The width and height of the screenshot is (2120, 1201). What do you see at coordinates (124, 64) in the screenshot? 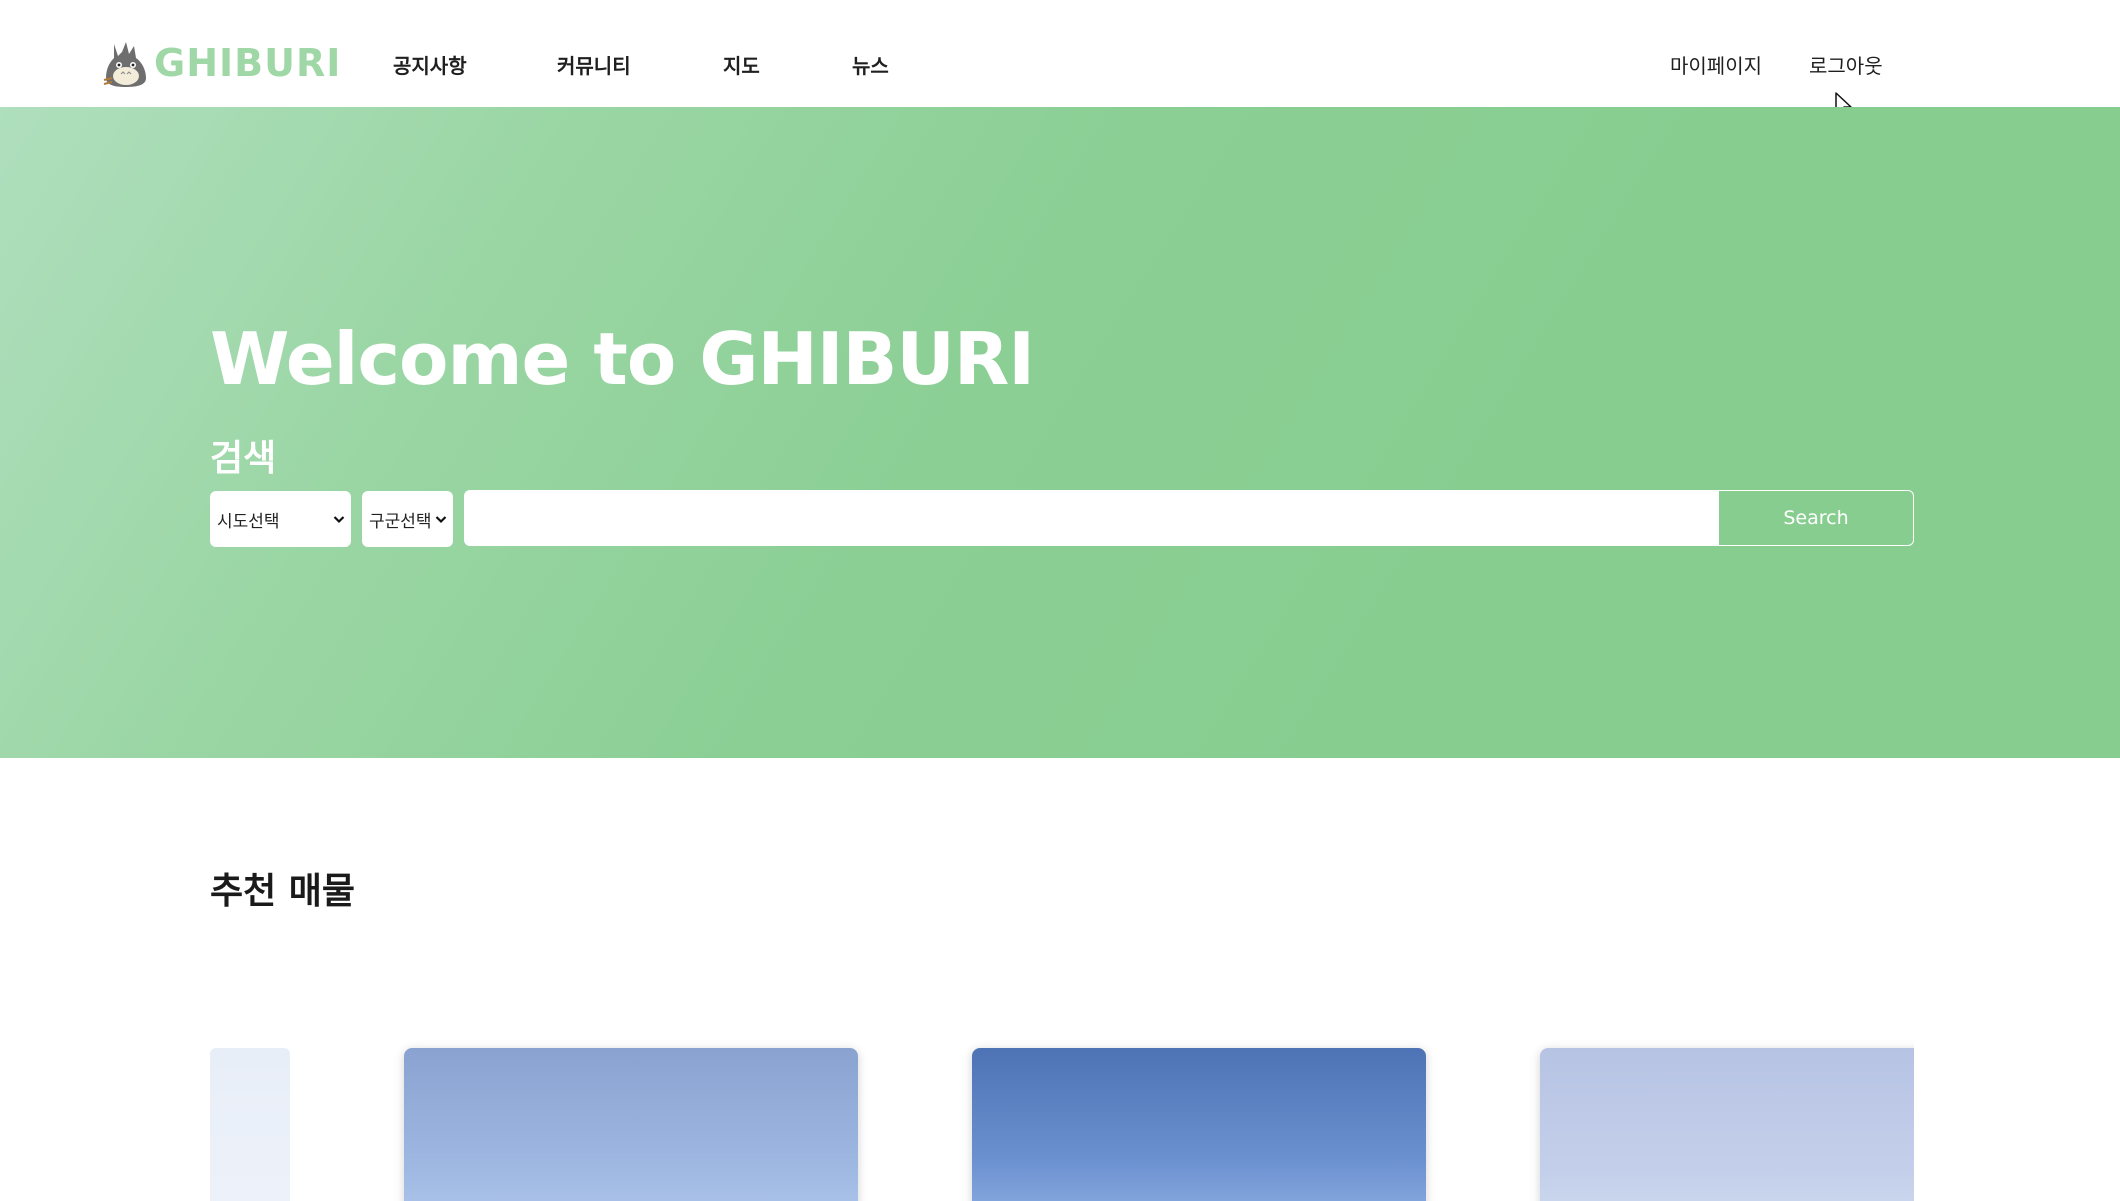
I see `totoro-icon` at bounding box center [124, 64].